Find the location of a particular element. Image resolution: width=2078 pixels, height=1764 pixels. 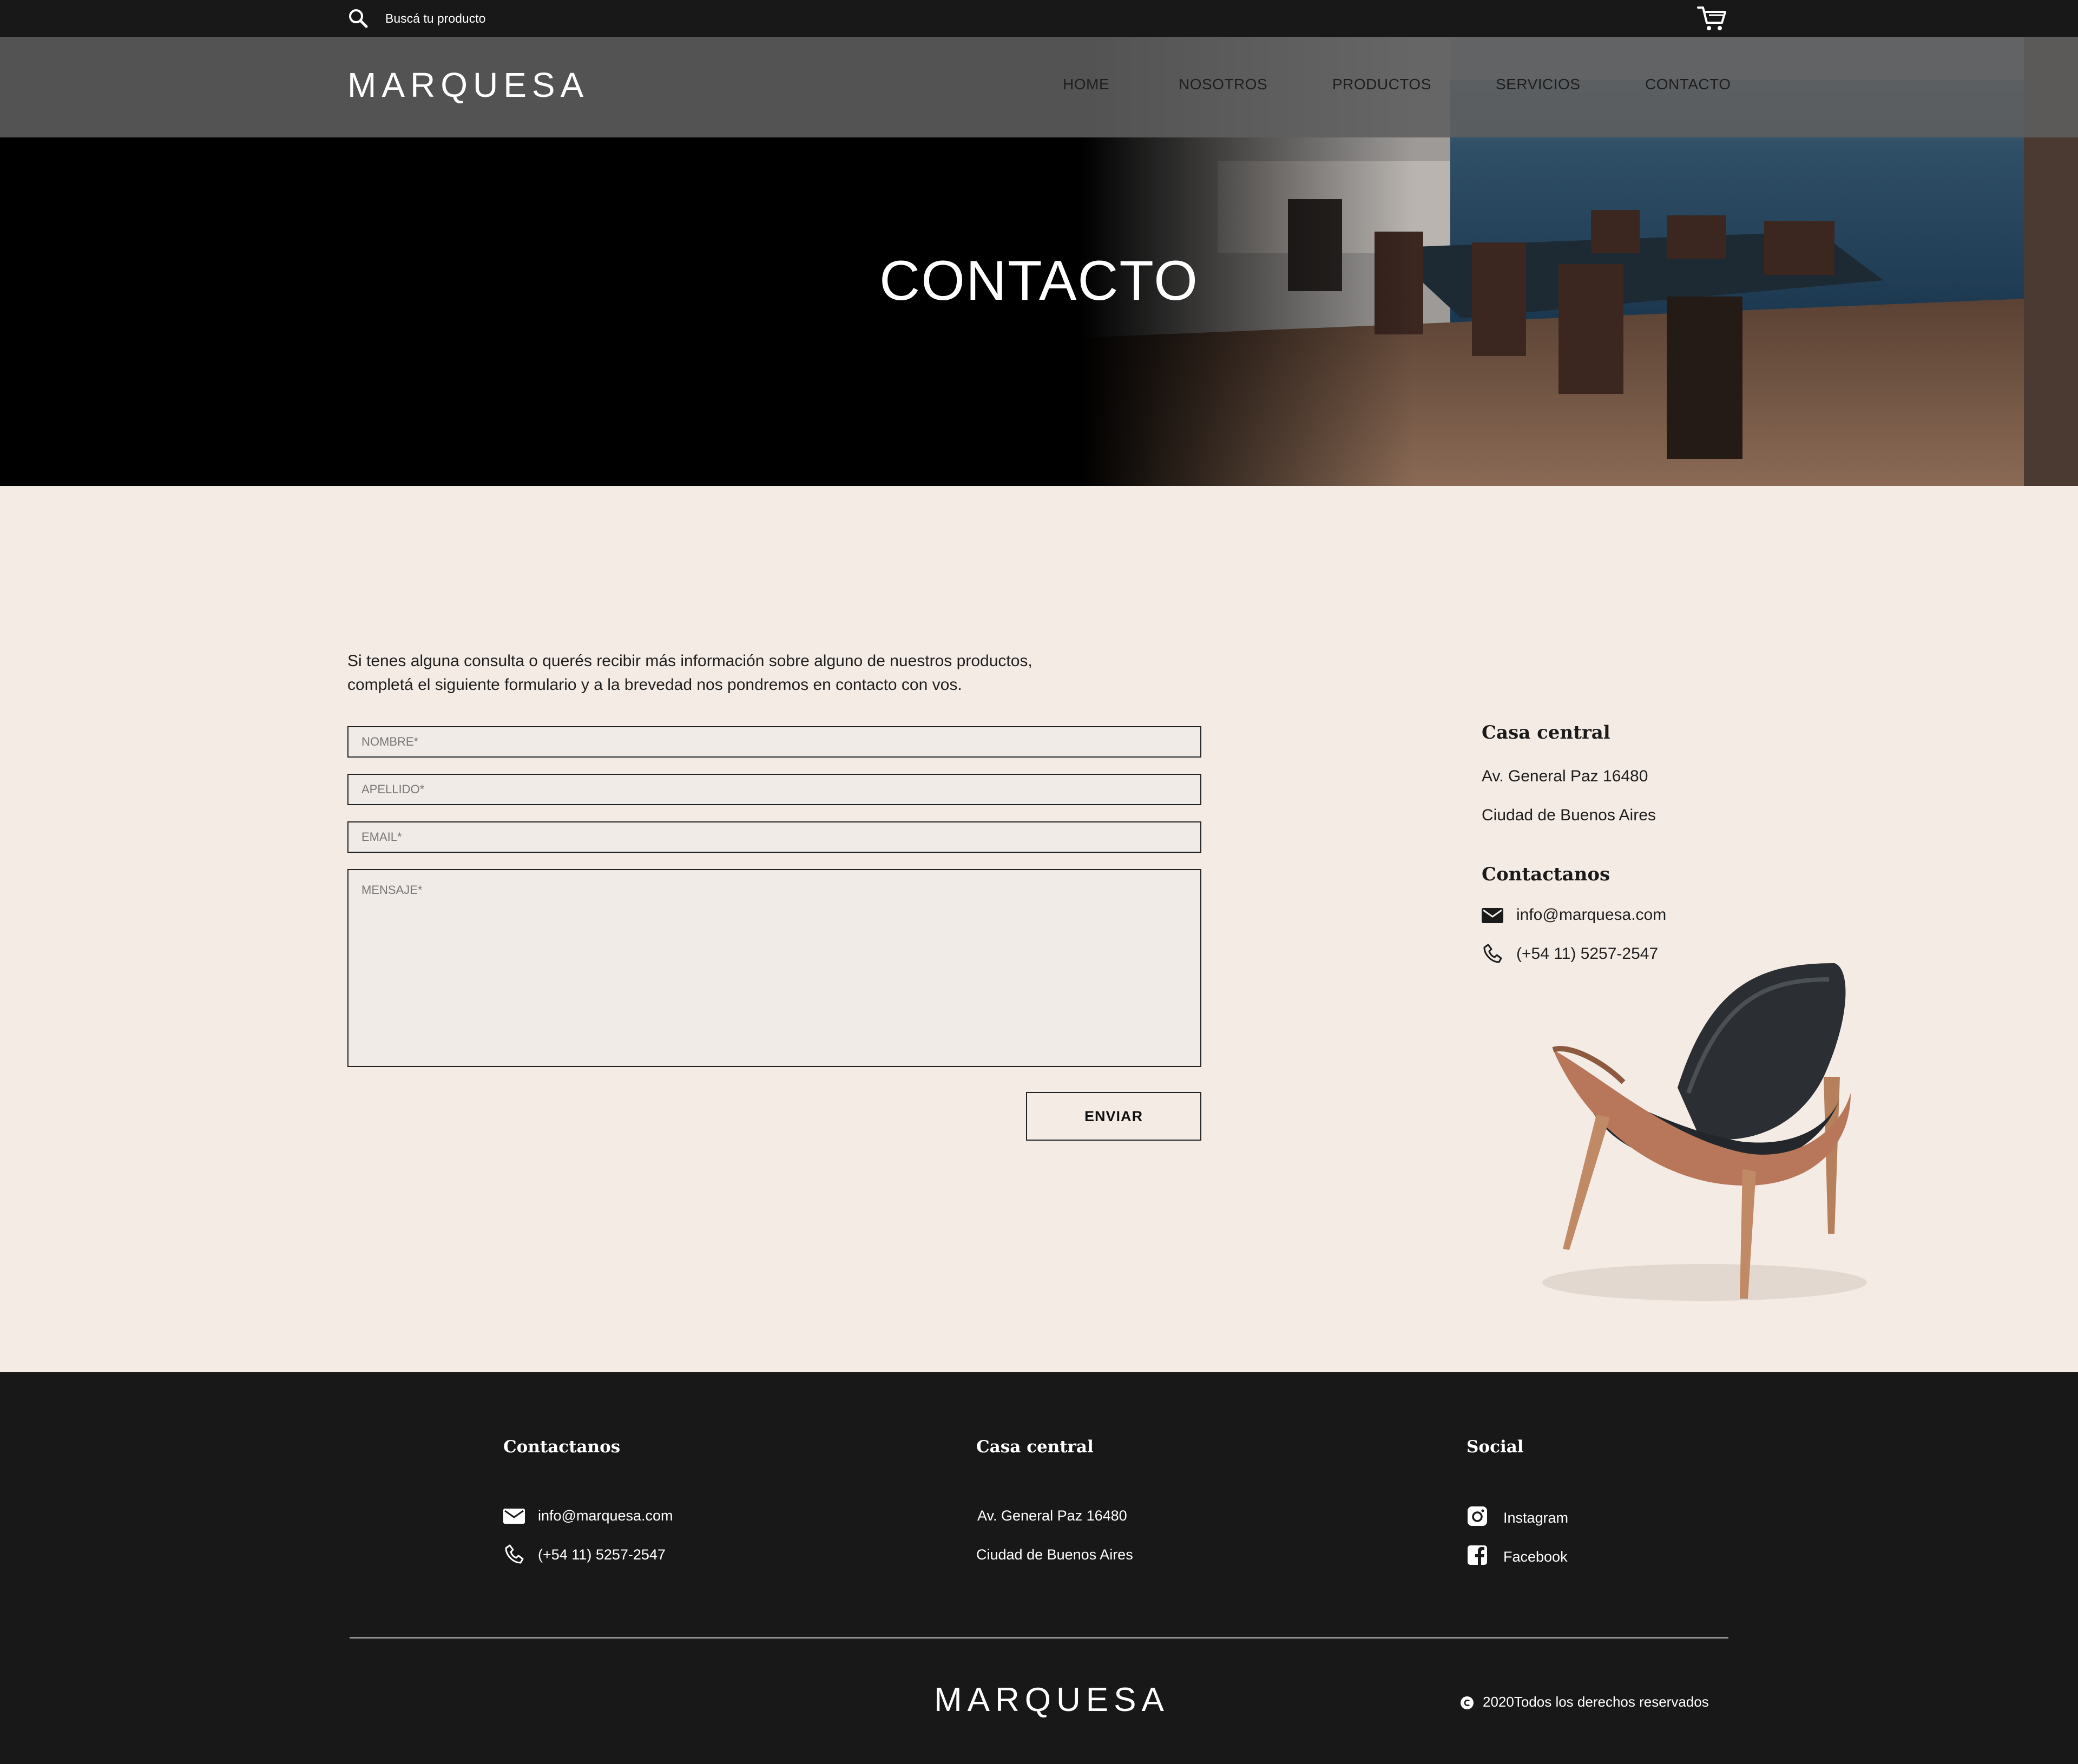

contact-email: info@marquesa.com is located at coordinates (1591, 915).